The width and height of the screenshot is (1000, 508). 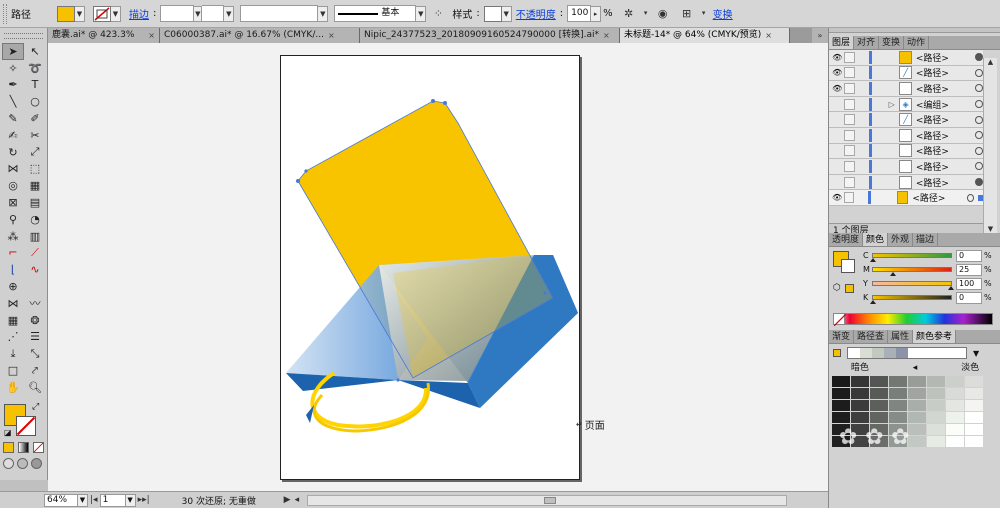 What do you see at coordinates (38, 447) in the screenshot?
I see `none-mode-icon` at bounding box center [38, 447].